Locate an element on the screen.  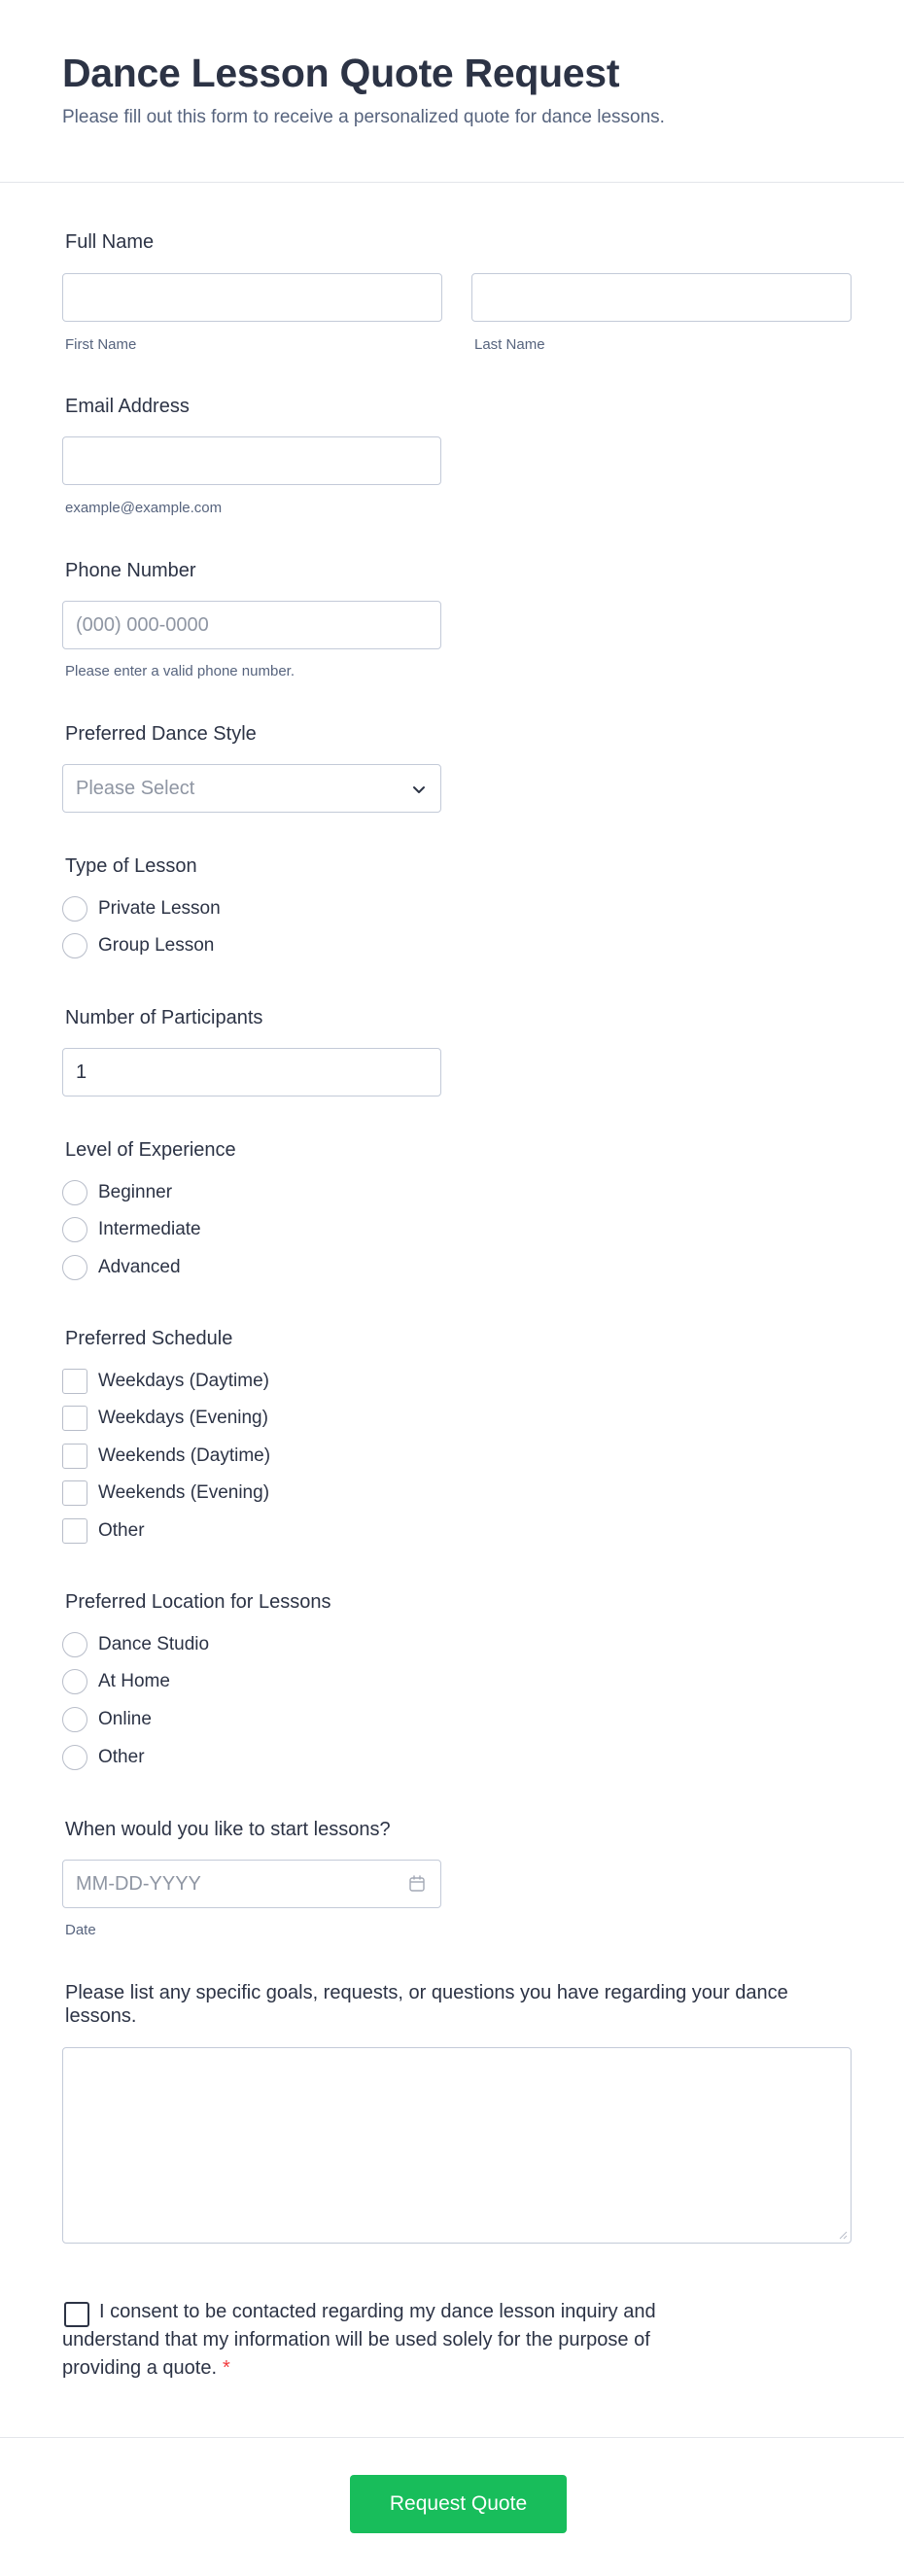
option-label: Group Lesson is located at coordinates (157, 945).